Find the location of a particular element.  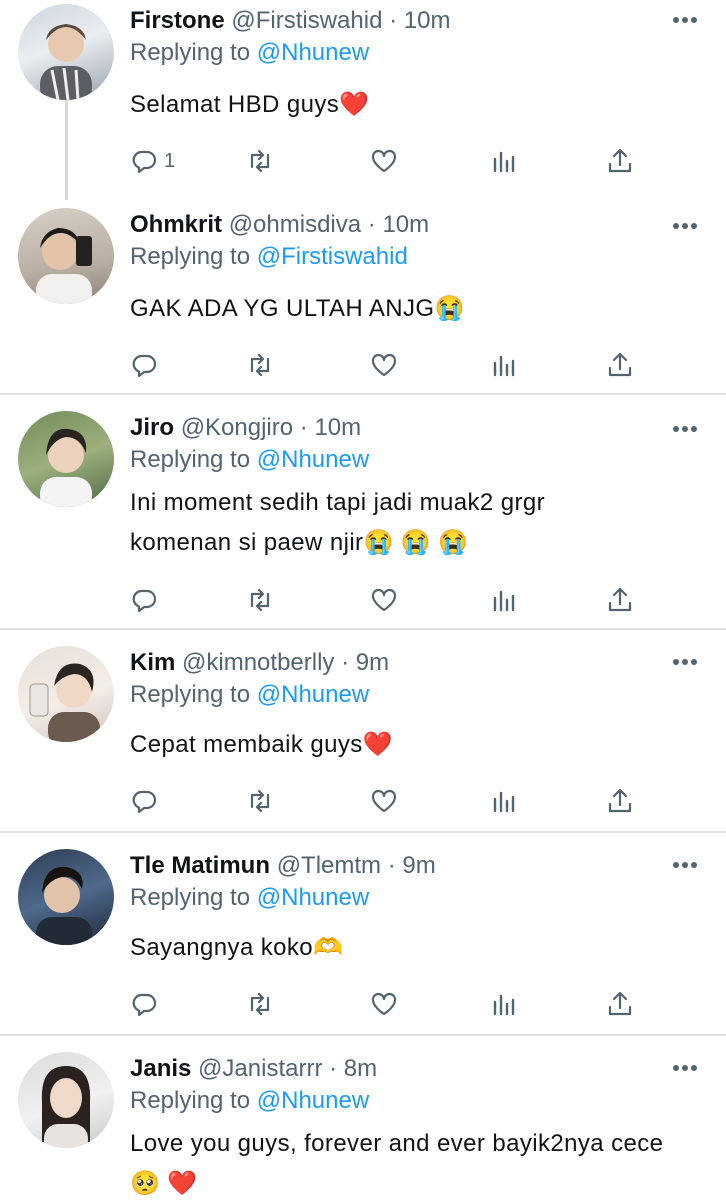

display-name: Jiro is located at coordinates (152, 427).